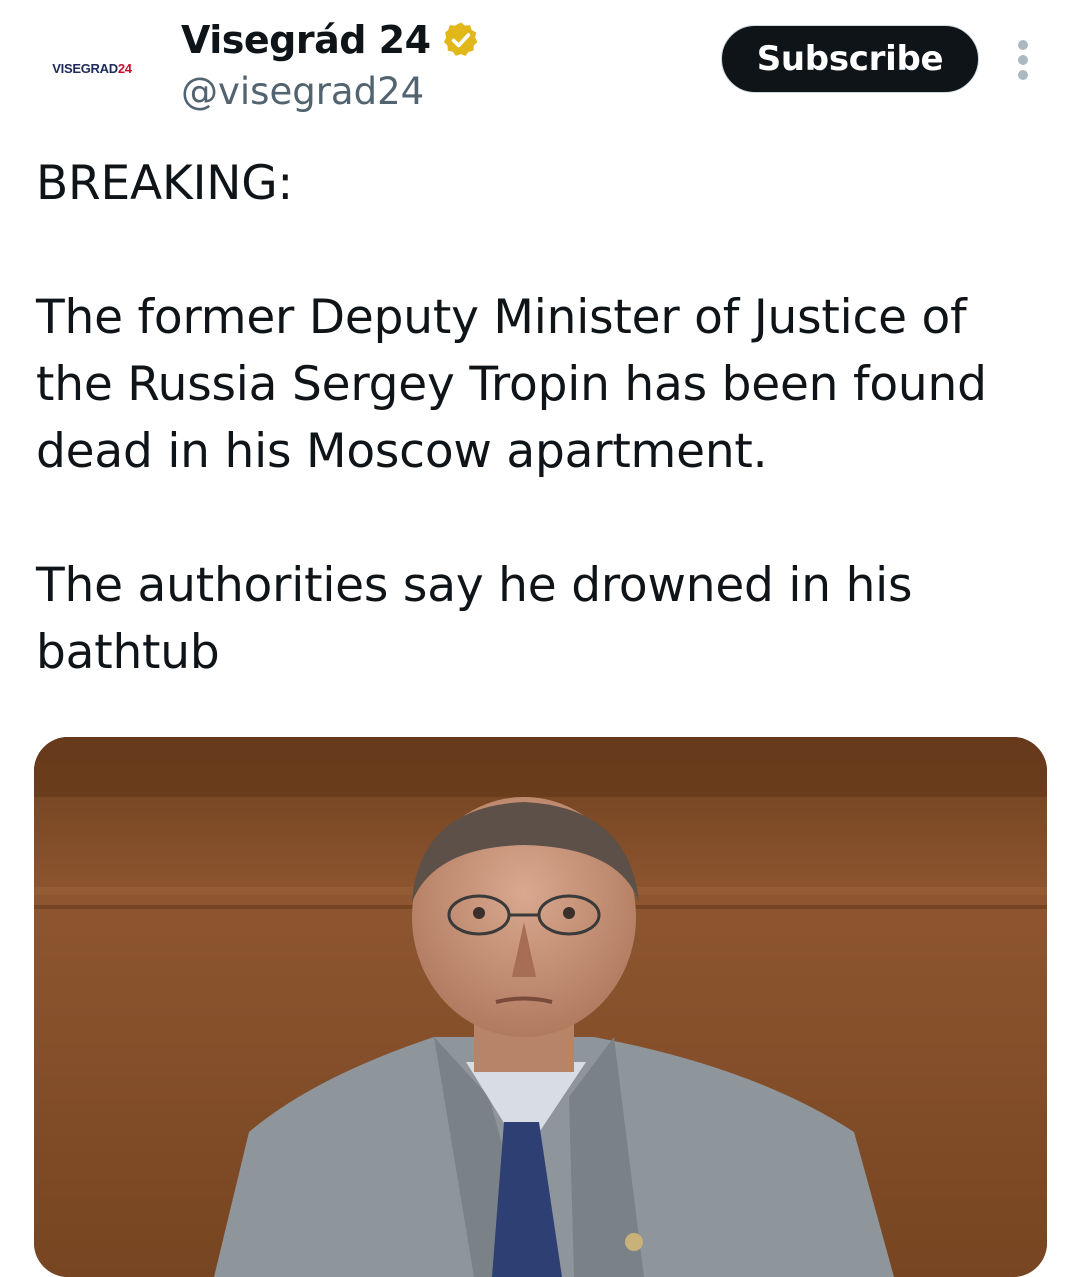 The height and width of the screenshot is (1277, 1080). I want to click on subscribe-button: Subscribe, so click(850, 59).